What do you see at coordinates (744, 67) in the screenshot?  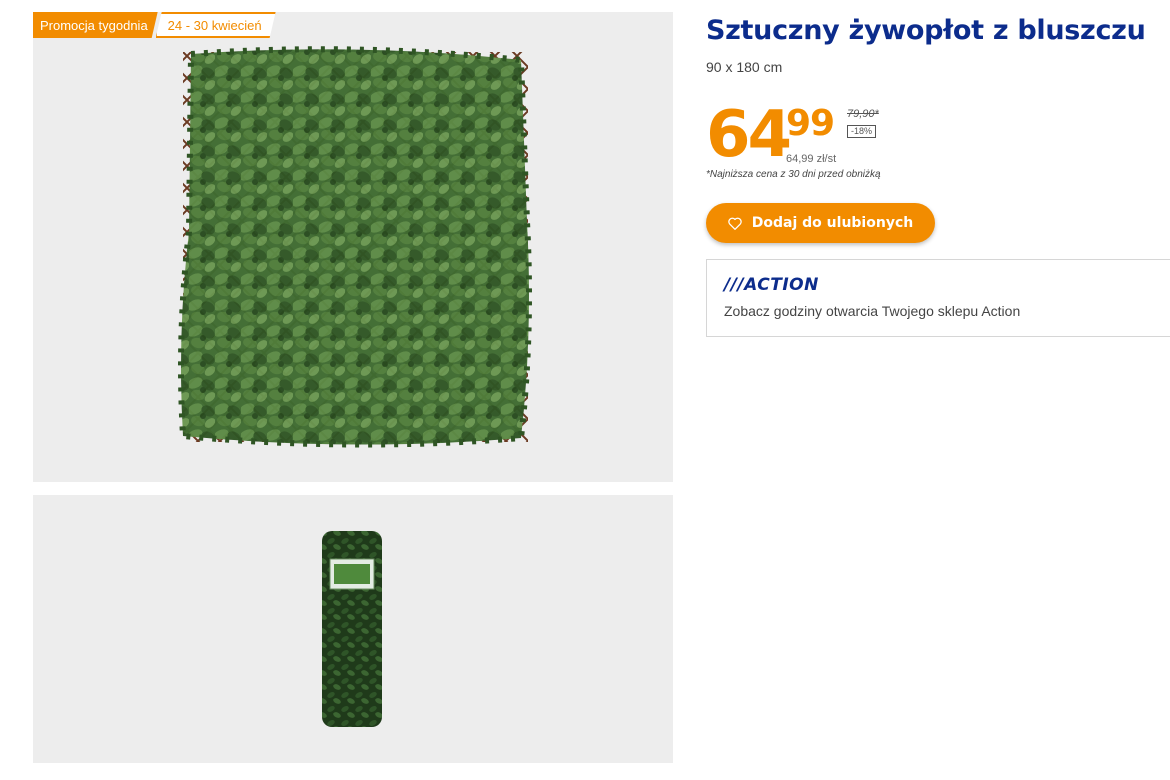 I see `product-size: 90 x 180 cm` at bounding box center [744, 67].